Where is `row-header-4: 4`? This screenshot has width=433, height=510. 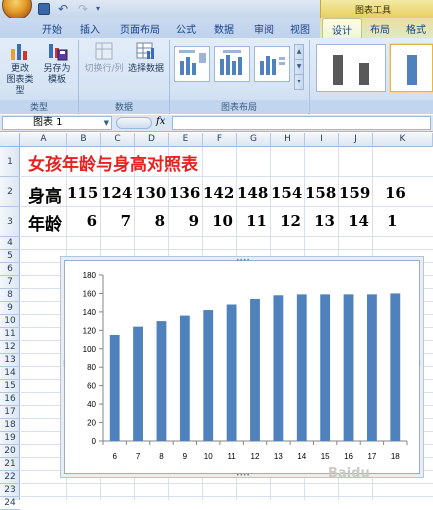
row-header-4: 4 is located at coordinates (10, 243).